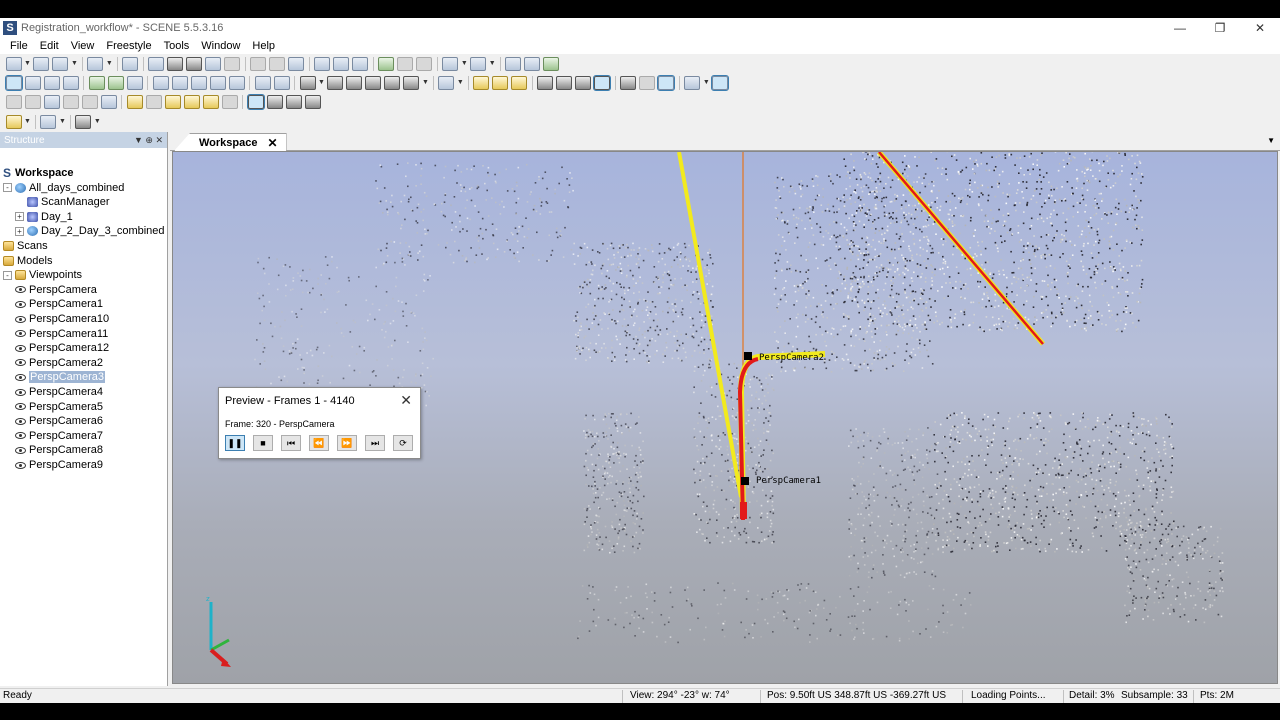 This screenshot has width=1280, height=720. What do you see at coordinates (360, 63) in the screenshot?
I see `measure-icon` at bounding box center [360, 63].